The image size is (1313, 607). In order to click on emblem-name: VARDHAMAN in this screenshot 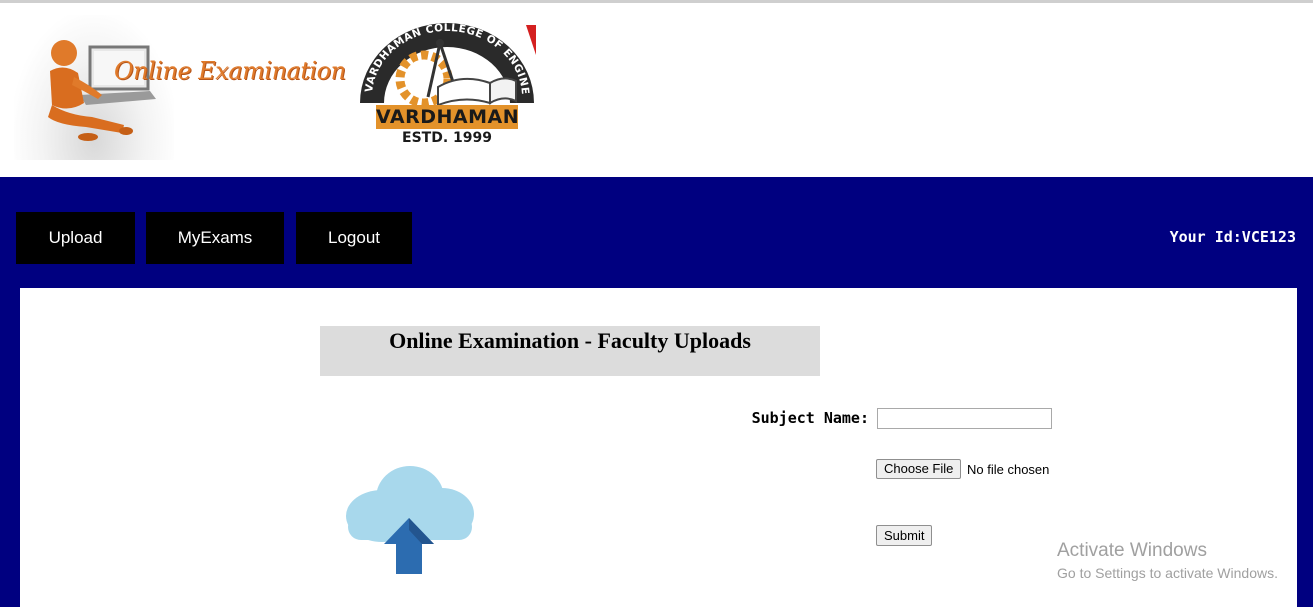, I will do `click(448, 117)`.